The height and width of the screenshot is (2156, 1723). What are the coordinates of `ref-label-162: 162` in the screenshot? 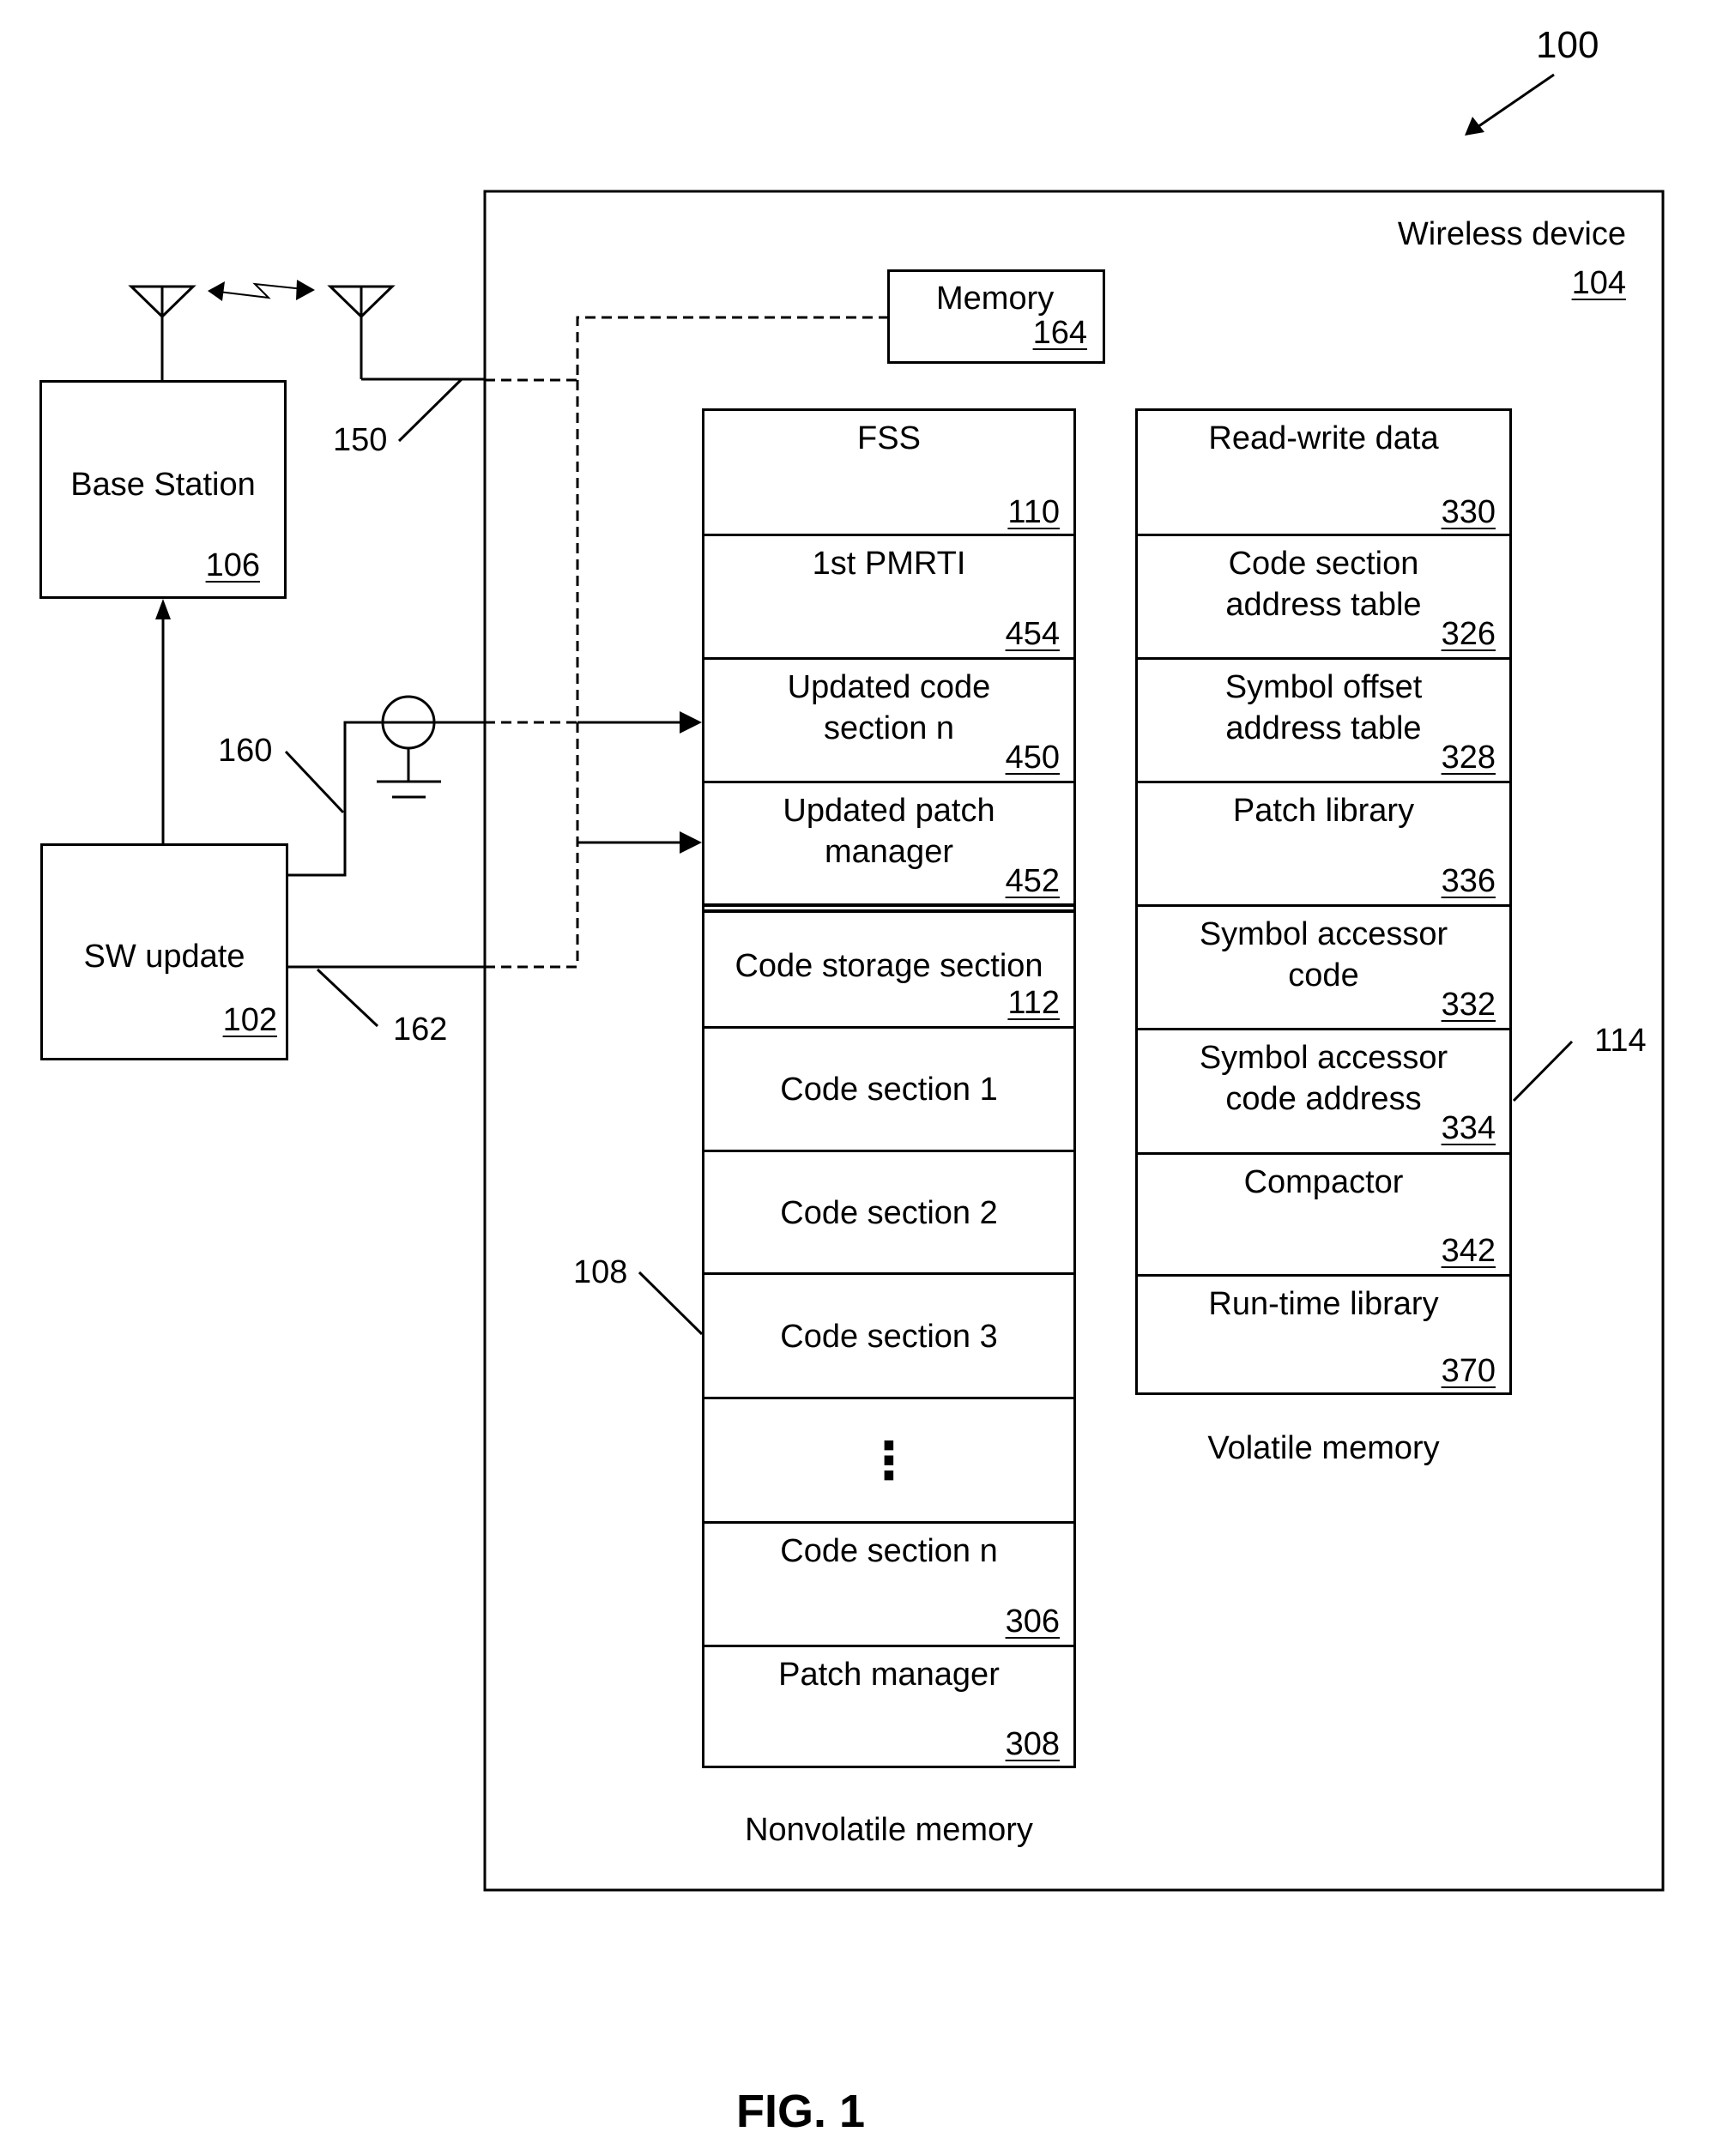 It's located at (420, 1030).